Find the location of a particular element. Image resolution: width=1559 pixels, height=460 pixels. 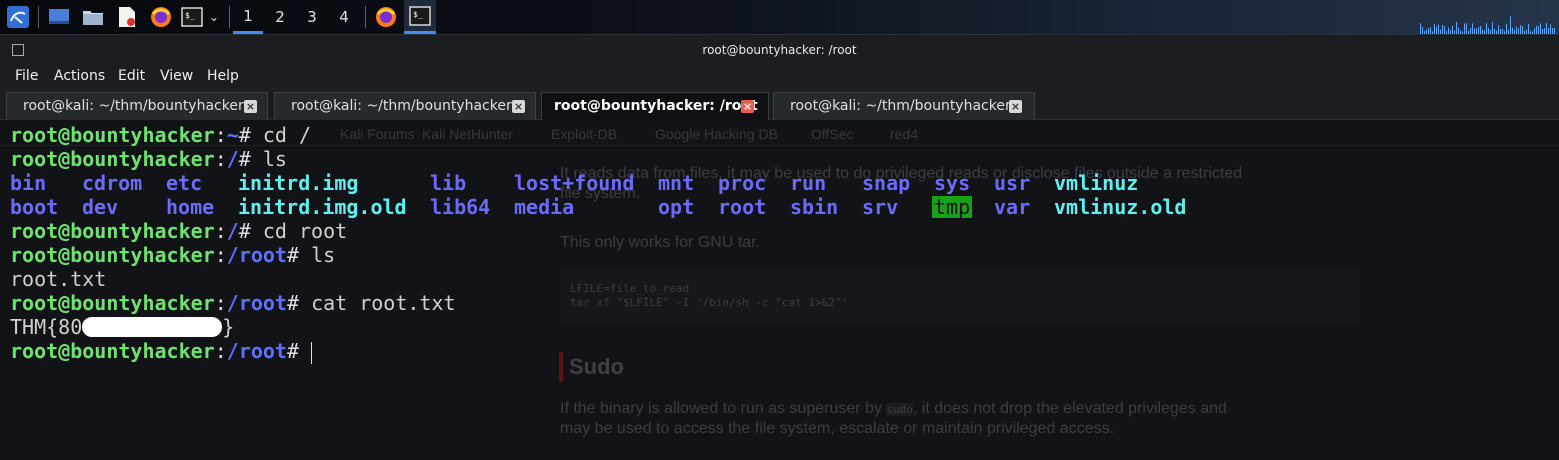

ls-entry: home is located at coordinates (190, 207).